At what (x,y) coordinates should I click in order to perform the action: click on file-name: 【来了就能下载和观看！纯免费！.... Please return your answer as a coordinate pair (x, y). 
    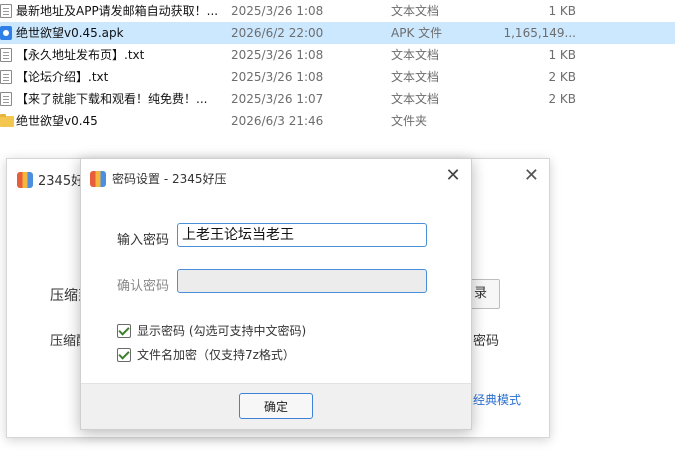
    Looking at the image, I should click on (112, 99).